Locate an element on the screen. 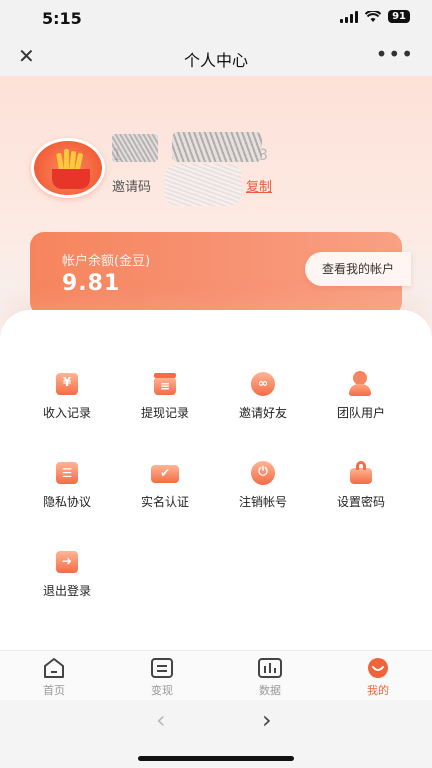 This screenshot has width=432, height=768. redacted-invite-code is located at coordinates (203, 185).